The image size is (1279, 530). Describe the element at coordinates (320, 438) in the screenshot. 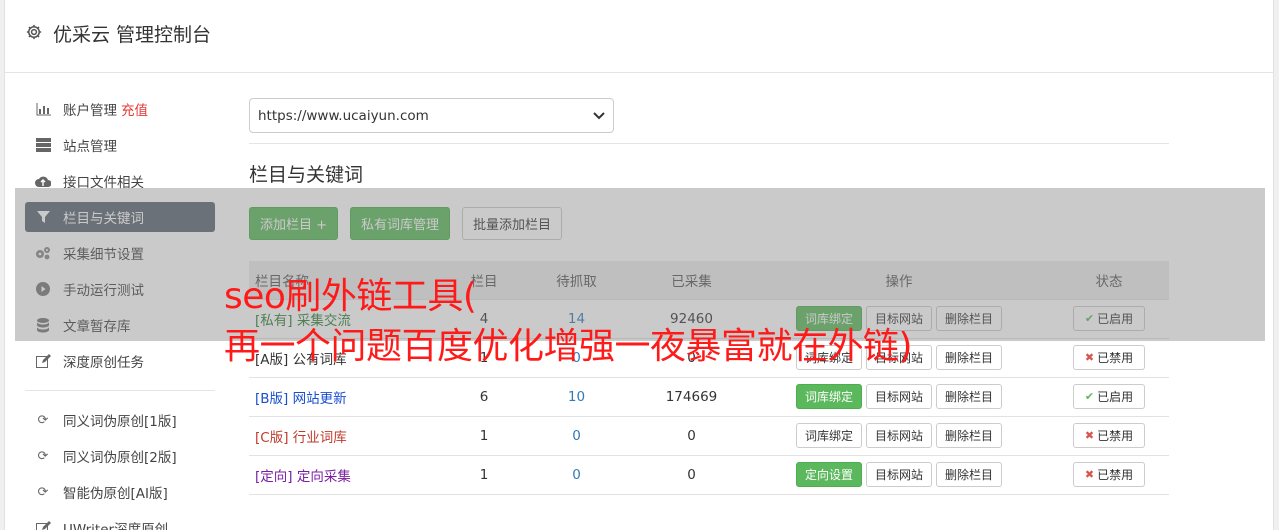

I see `column-name-link: 行业词库` at that location.